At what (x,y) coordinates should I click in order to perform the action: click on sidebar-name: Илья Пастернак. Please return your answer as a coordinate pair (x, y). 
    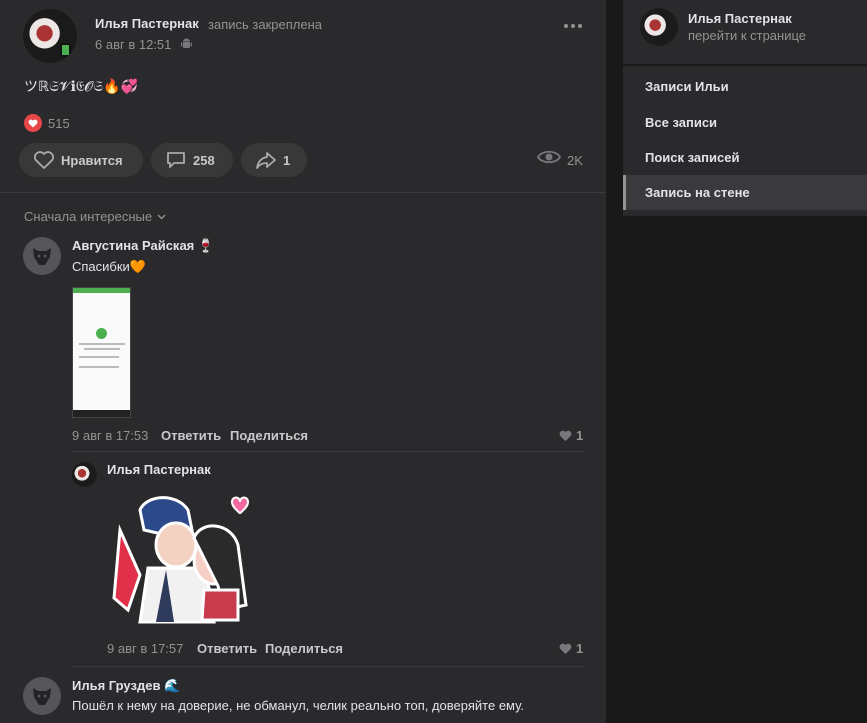
    Looking at the image, I should click on (740, 18).